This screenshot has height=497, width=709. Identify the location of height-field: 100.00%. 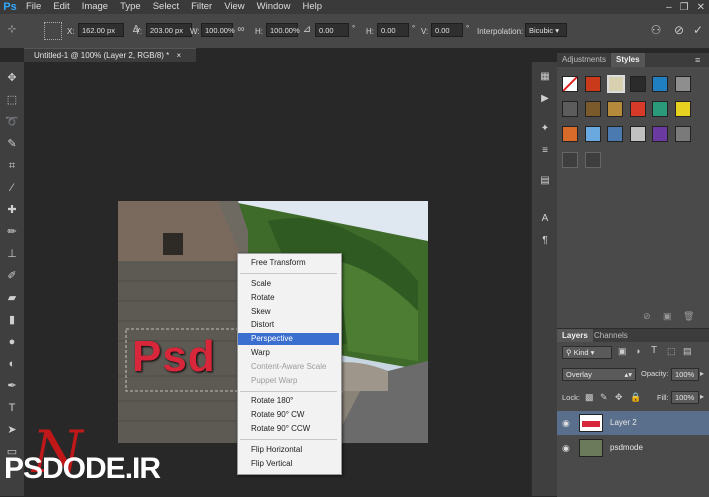
(283, 30).